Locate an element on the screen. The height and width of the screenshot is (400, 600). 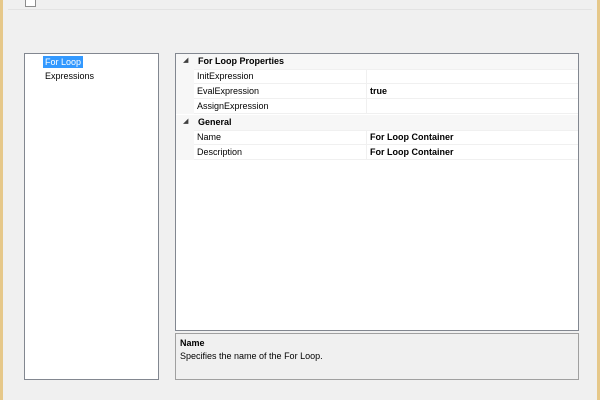
nav-item-expressions: Expressions is located at coordinates (69, 76).